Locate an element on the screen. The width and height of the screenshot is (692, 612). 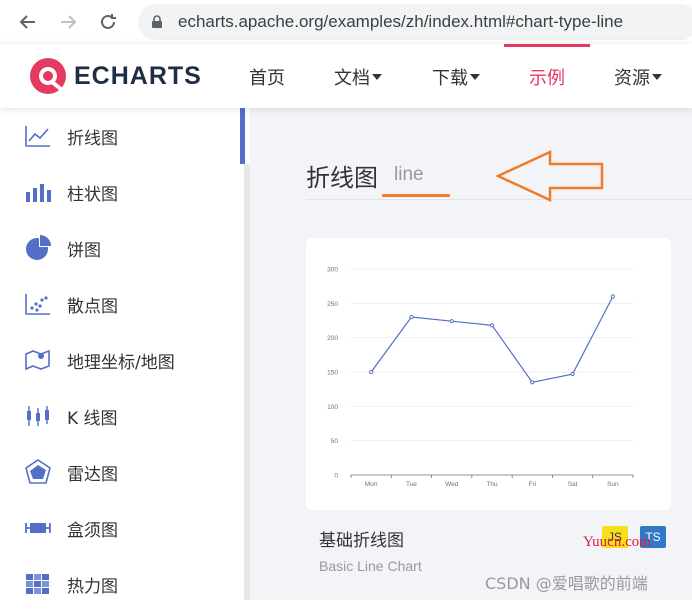
sidebar-item-bar: 柱状图 is located at coordinates (120, 192).